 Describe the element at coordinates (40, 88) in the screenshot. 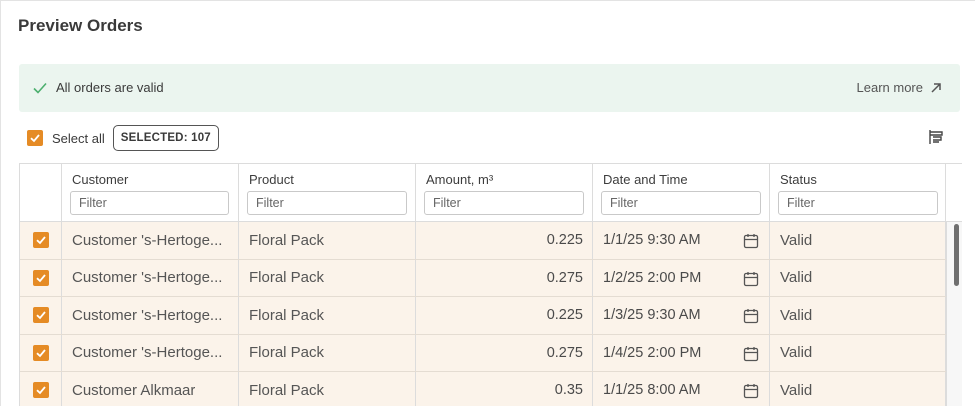

I see `check-icon` at that location.